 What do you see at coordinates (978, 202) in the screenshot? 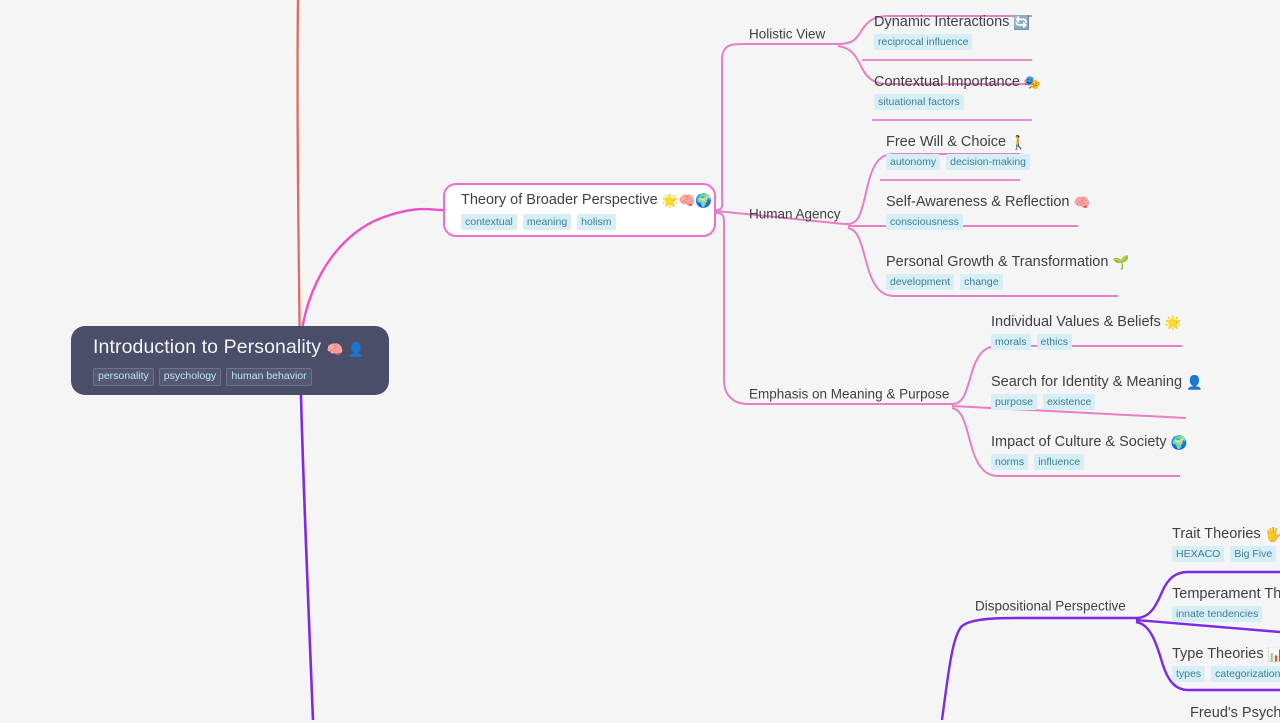
I see `leaf-label: Self-Awareness & Reflection` at bounding box center [978, 202].